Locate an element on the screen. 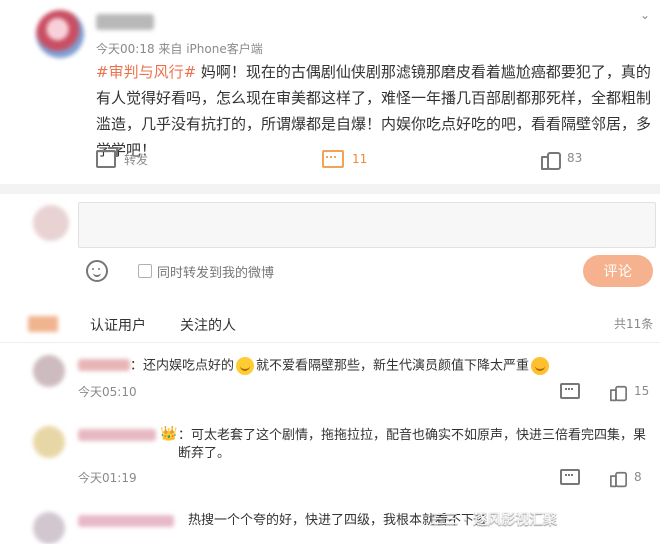 The height and width of the screenshot is (544, 660). section-divider is located at coordinates (330, 189).